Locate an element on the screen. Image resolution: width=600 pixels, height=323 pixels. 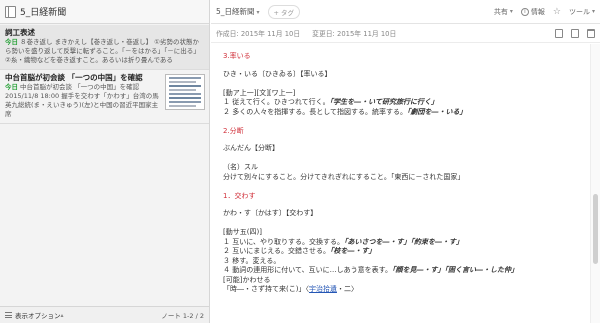
note-title: 中台首脳が初会談 「一つの中国」を確認 is located at coordinates (74, 77).